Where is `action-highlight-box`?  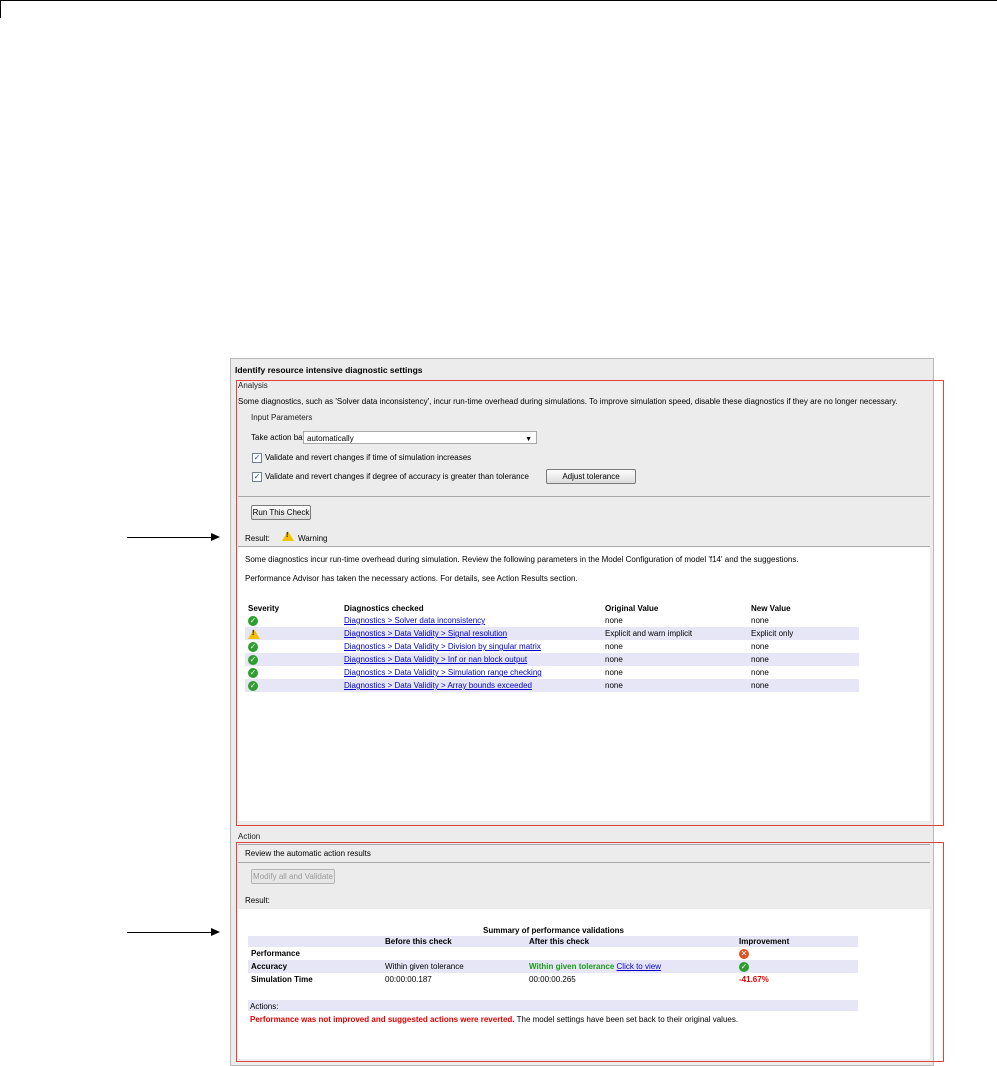
action-highlight-box is located at coordinates (590, 952).